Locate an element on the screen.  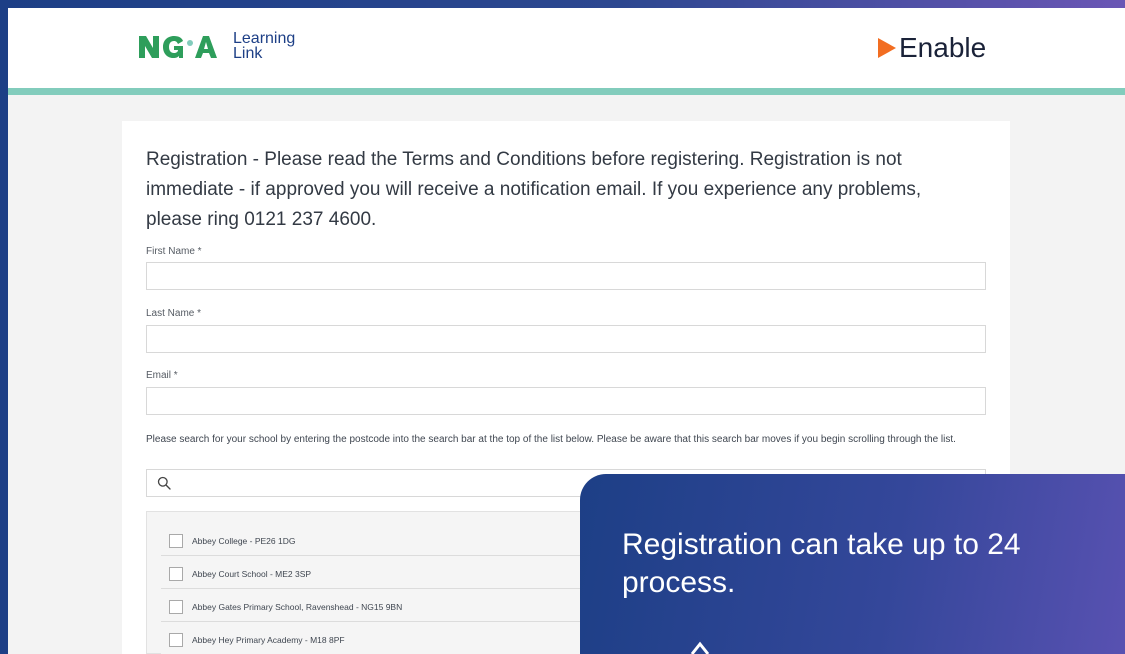
nga-logo-mark is located at coordinates (182, 46).